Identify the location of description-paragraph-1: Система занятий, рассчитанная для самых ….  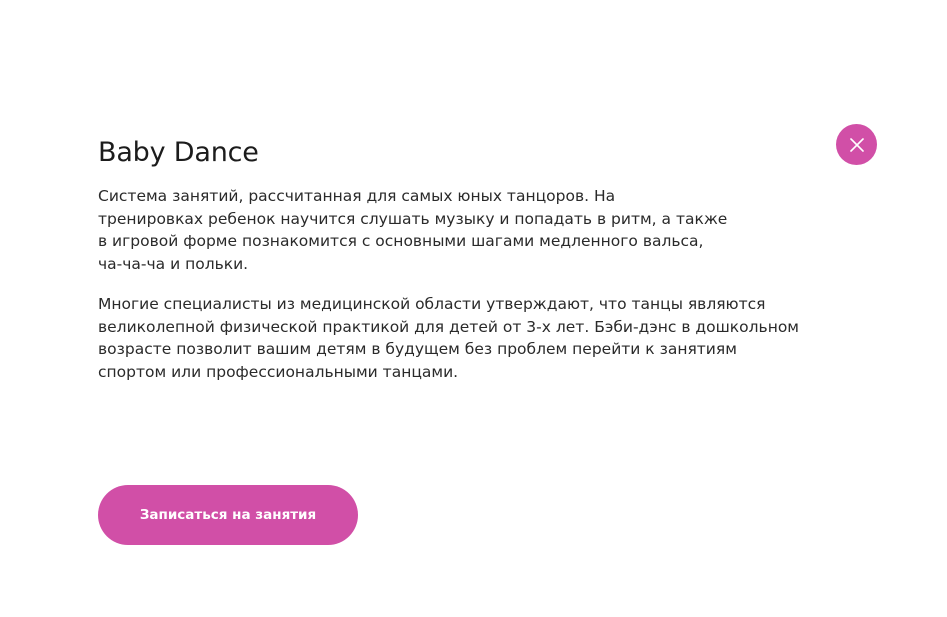
(413, 230).